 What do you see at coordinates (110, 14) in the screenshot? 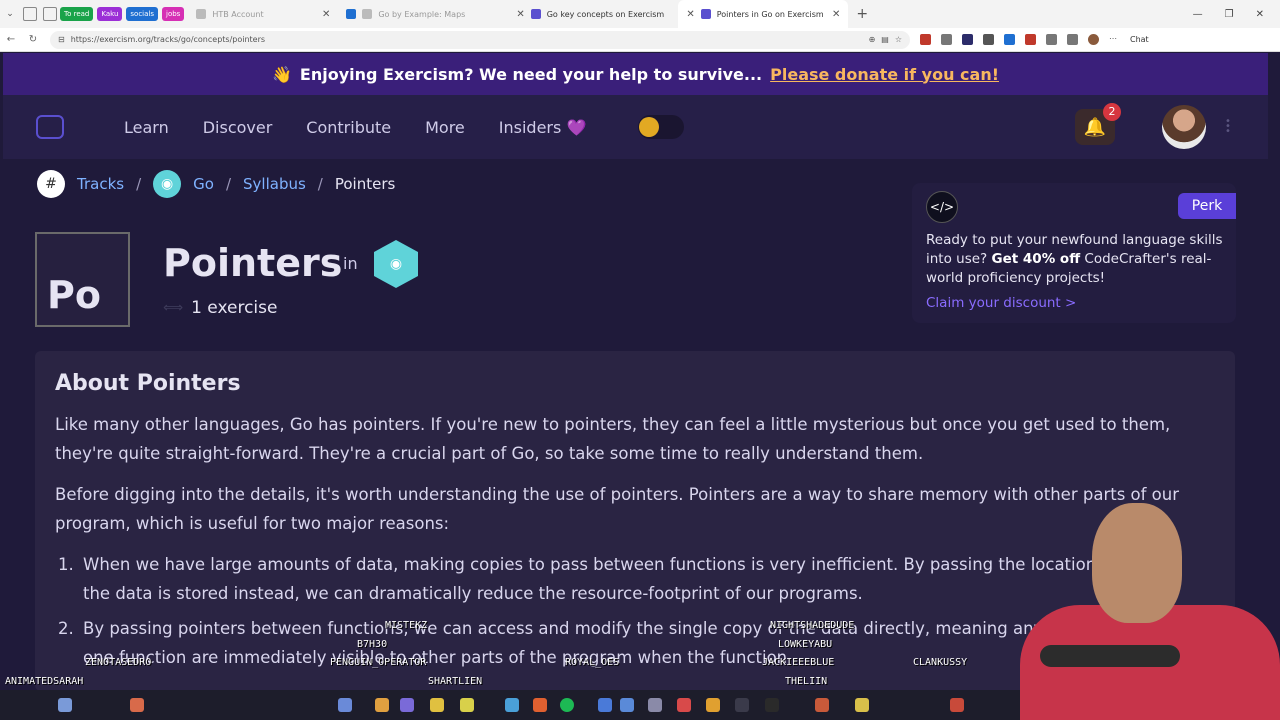
I see `tab-group-kaku: Kaku` at bounding box center [110, 14].